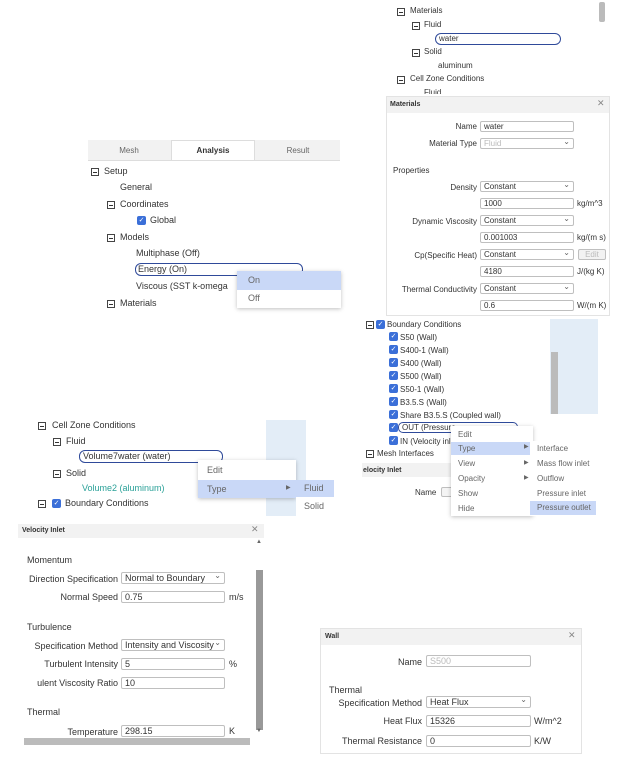 This screenshot has width=621, height=759. Describe the element at coordinates (498, 39) in the screenshot. I see `tree-item-water-edit: water` at that location.